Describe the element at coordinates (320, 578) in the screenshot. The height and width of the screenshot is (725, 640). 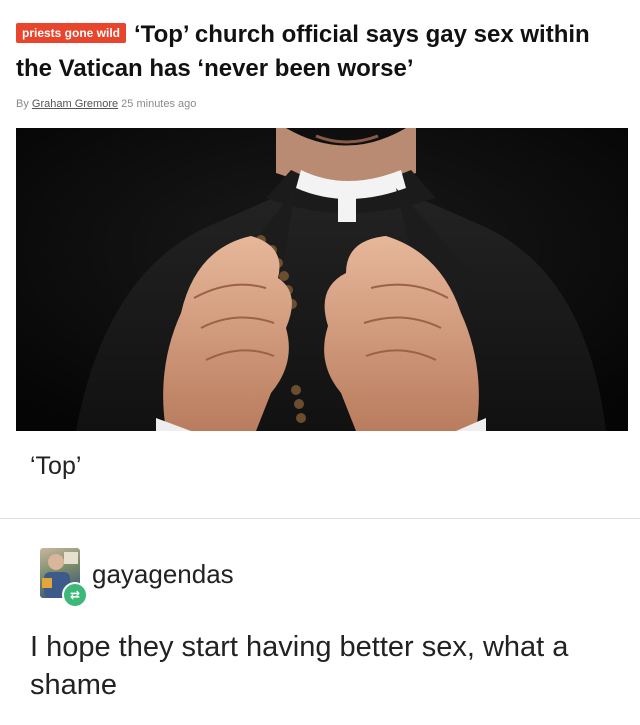
I see `reblog-header: ⇄ gayagendas` at that location.